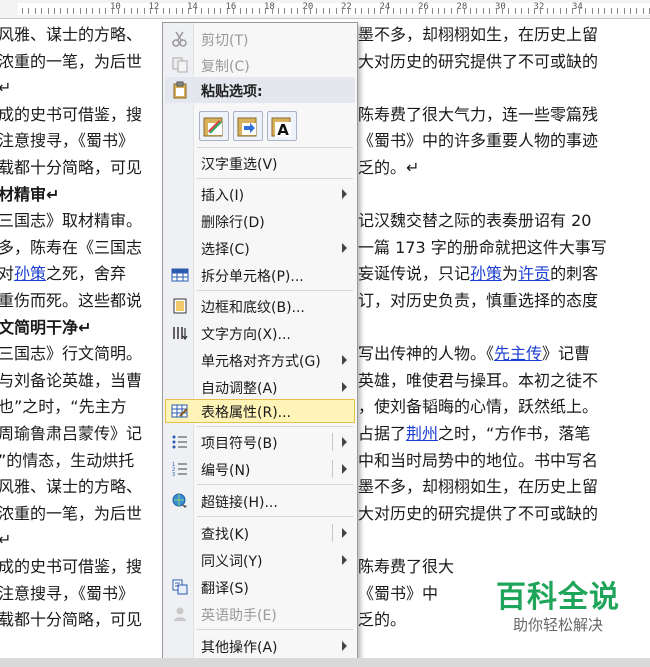 Image resolution: width=650 pixels, height=667 pixels. Describe the element at coordinates (260, 194) in the screenshot. I see `menu-item-insert: 插入(I)` at that location.